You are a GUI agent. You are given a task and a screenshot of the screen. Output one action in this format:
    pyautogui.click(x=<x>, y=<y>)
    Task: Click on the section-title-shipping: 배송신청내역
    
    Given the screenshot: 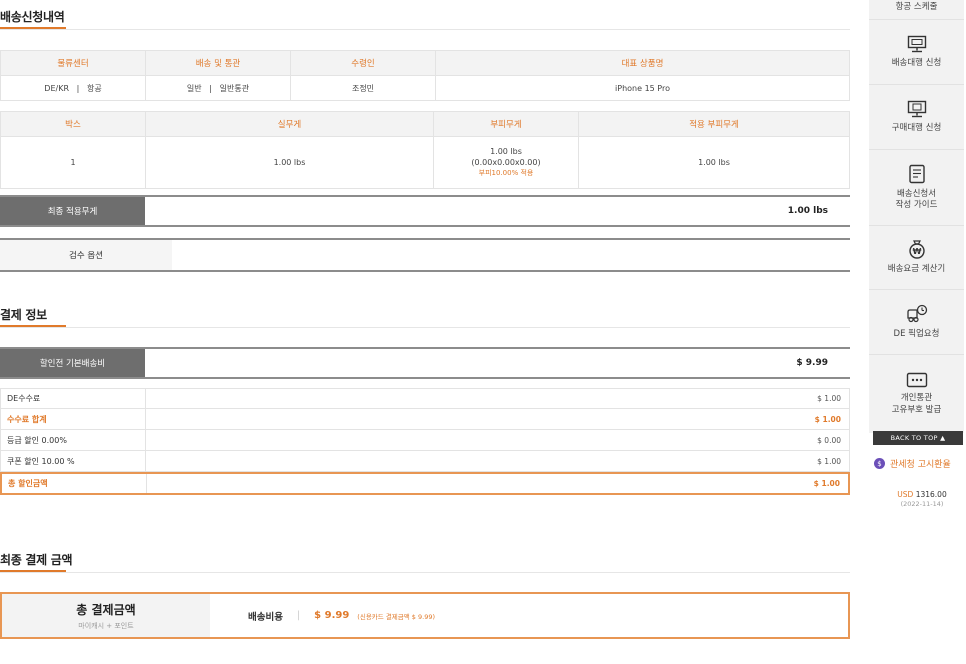 What is the action you would take?
    pyautogui.click(x=33, y=18)
    